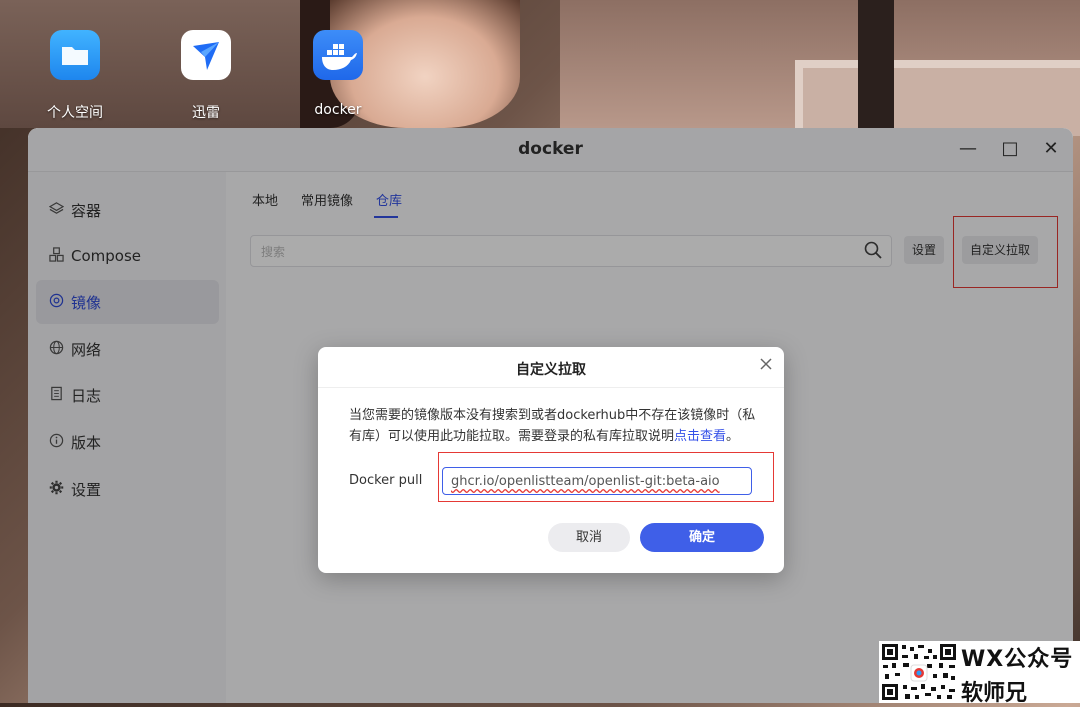 This screenshot has width=1080, height=707. Describe the element at coordinates (386, 480) in the screenshot. I see `docker-pull-label: Docker pull` at that location.